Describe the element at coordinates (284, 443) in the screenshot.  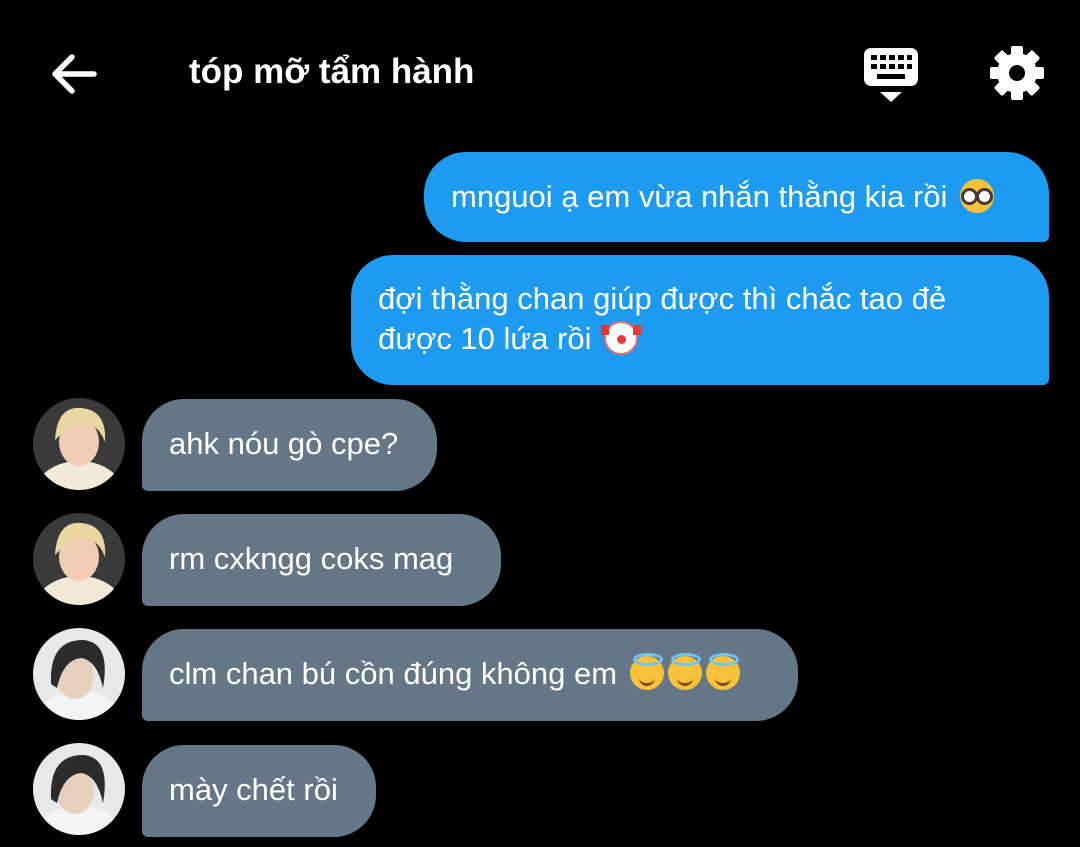
I see `message-text: ahk nóu gò cpe?` at that location.